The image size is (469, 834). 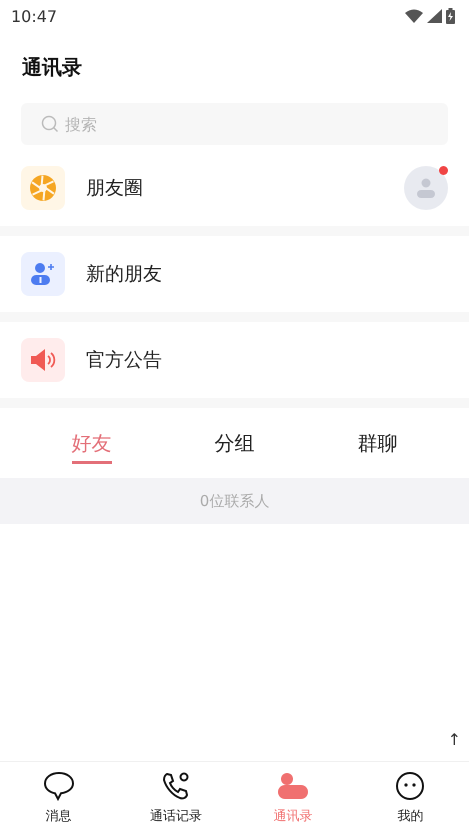 What do you see at coordinates (410, 786) in the screenshot?
I see `profile-icon` at bounding box center [410, 786].